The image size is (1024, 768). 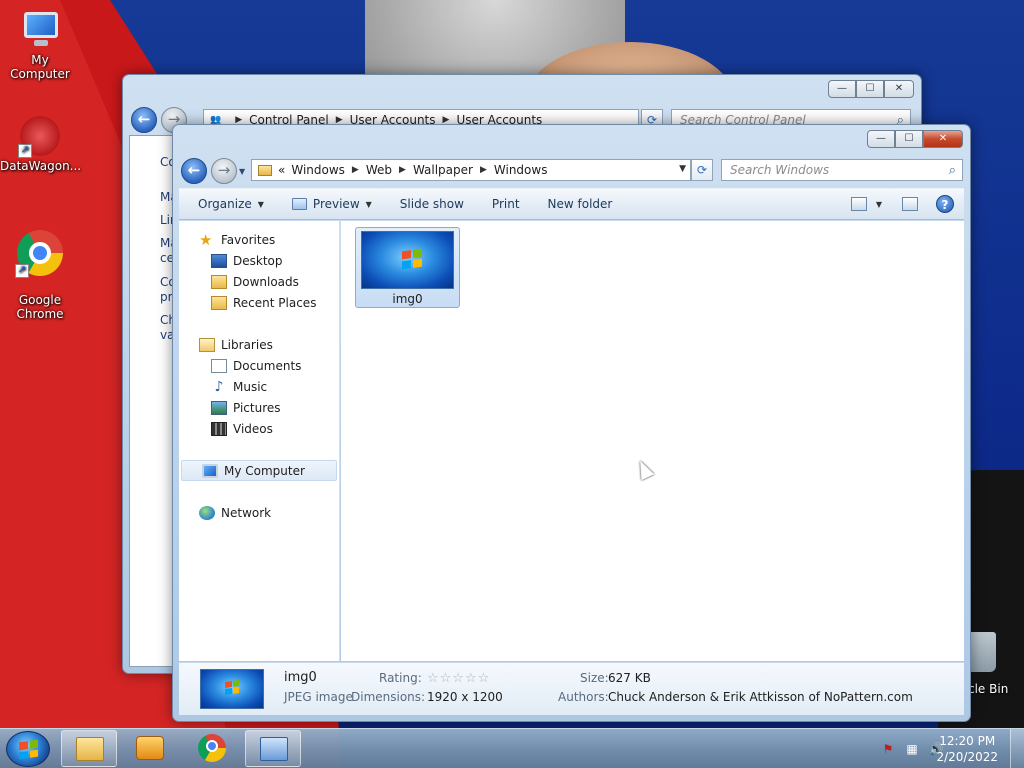 What do you see at coordinates (506, 204) in the screenshot?
I see `print-button: Print` at bounding box center [506, 204].